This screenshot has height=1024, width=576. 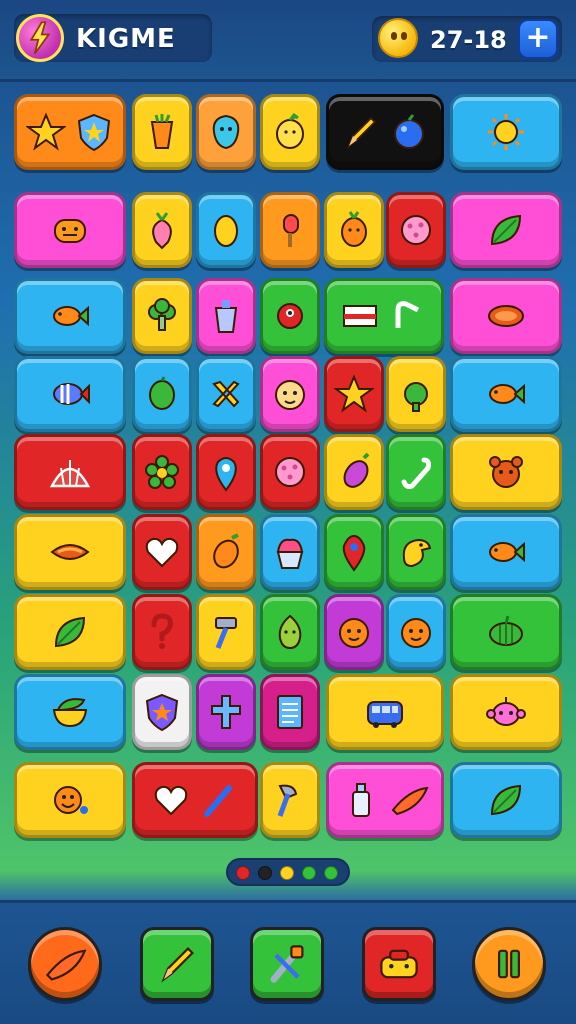 I want to click on broccoli-tile, so click(x=162, y=316).